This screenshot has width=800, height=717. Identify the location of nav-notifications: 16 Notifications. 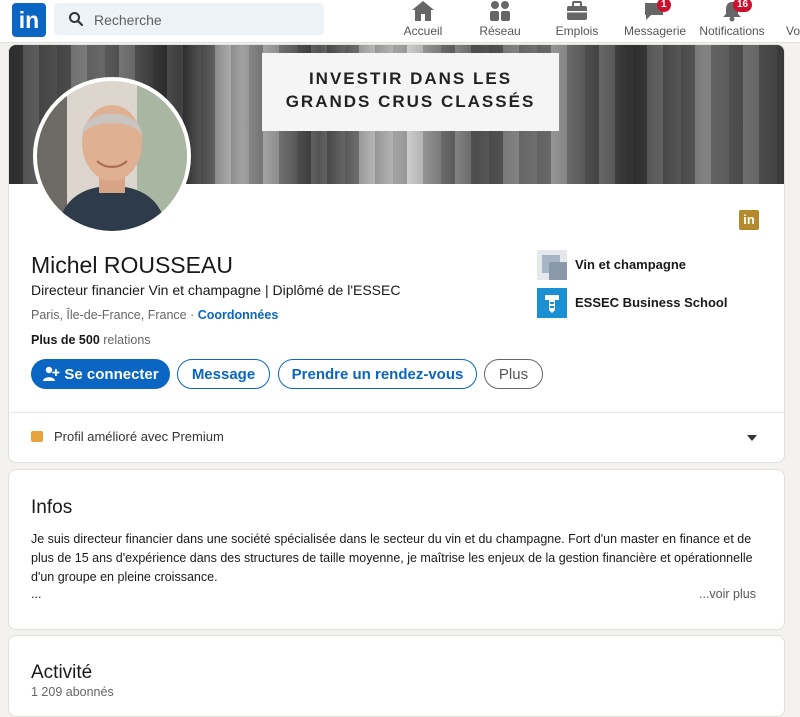
(732, 21).